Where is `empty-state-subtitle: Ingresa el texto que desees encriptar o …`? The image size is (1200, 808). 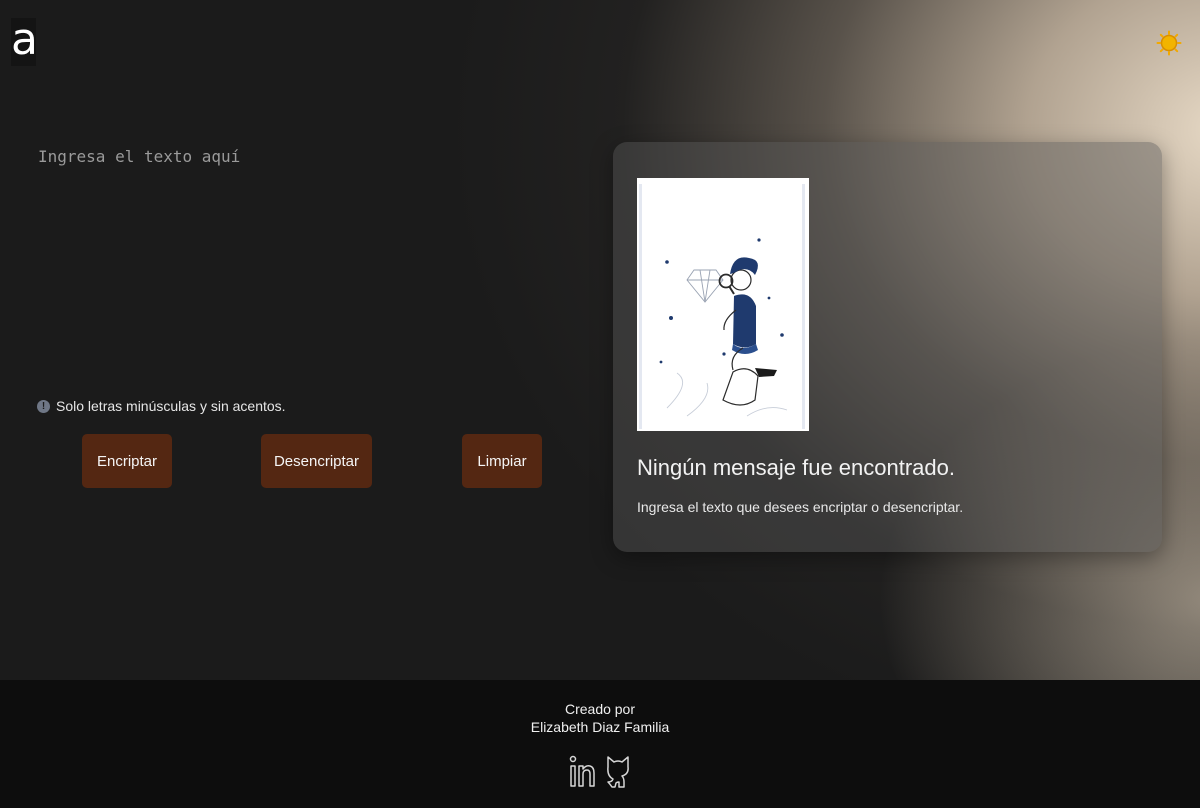
empty-state-subtitle: Ingresa el texto que desees encriptar o … is located at coordinates (800, 507).